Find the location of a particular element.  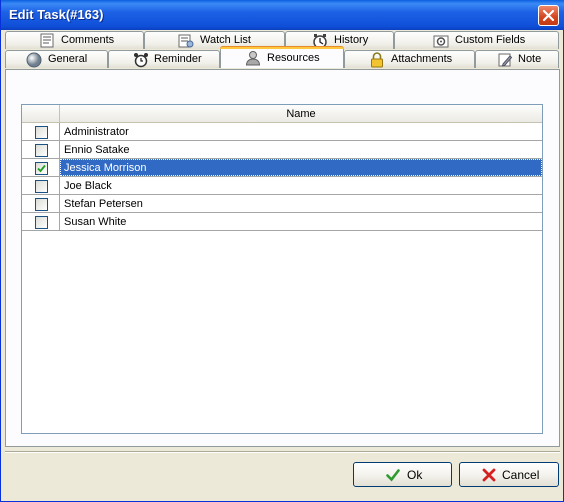

table-row: Susan White is located at coordinates (282, 222).